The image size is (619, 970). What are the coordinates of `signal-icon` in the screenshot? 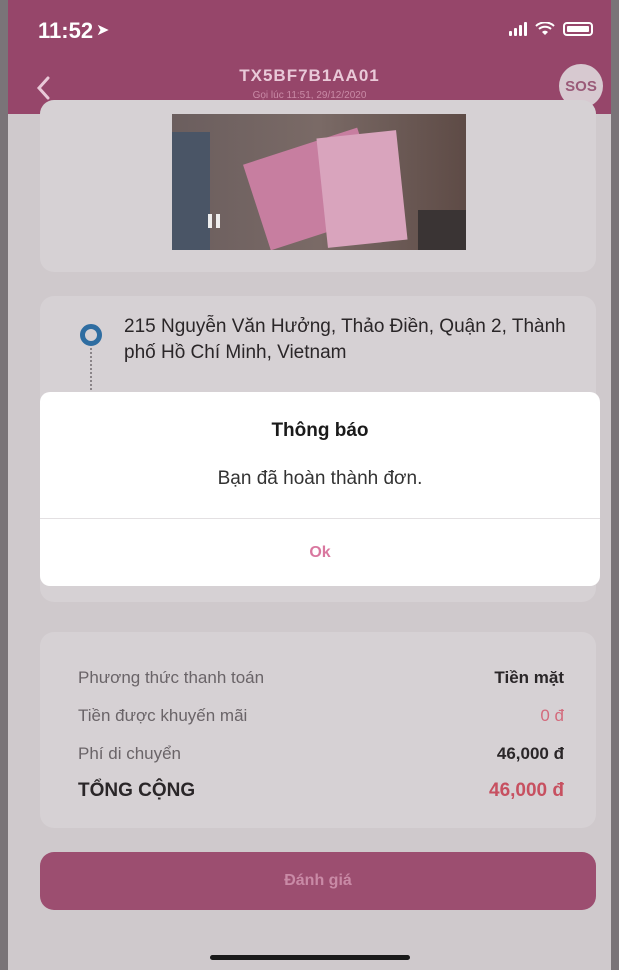 It's located at (518, 29).